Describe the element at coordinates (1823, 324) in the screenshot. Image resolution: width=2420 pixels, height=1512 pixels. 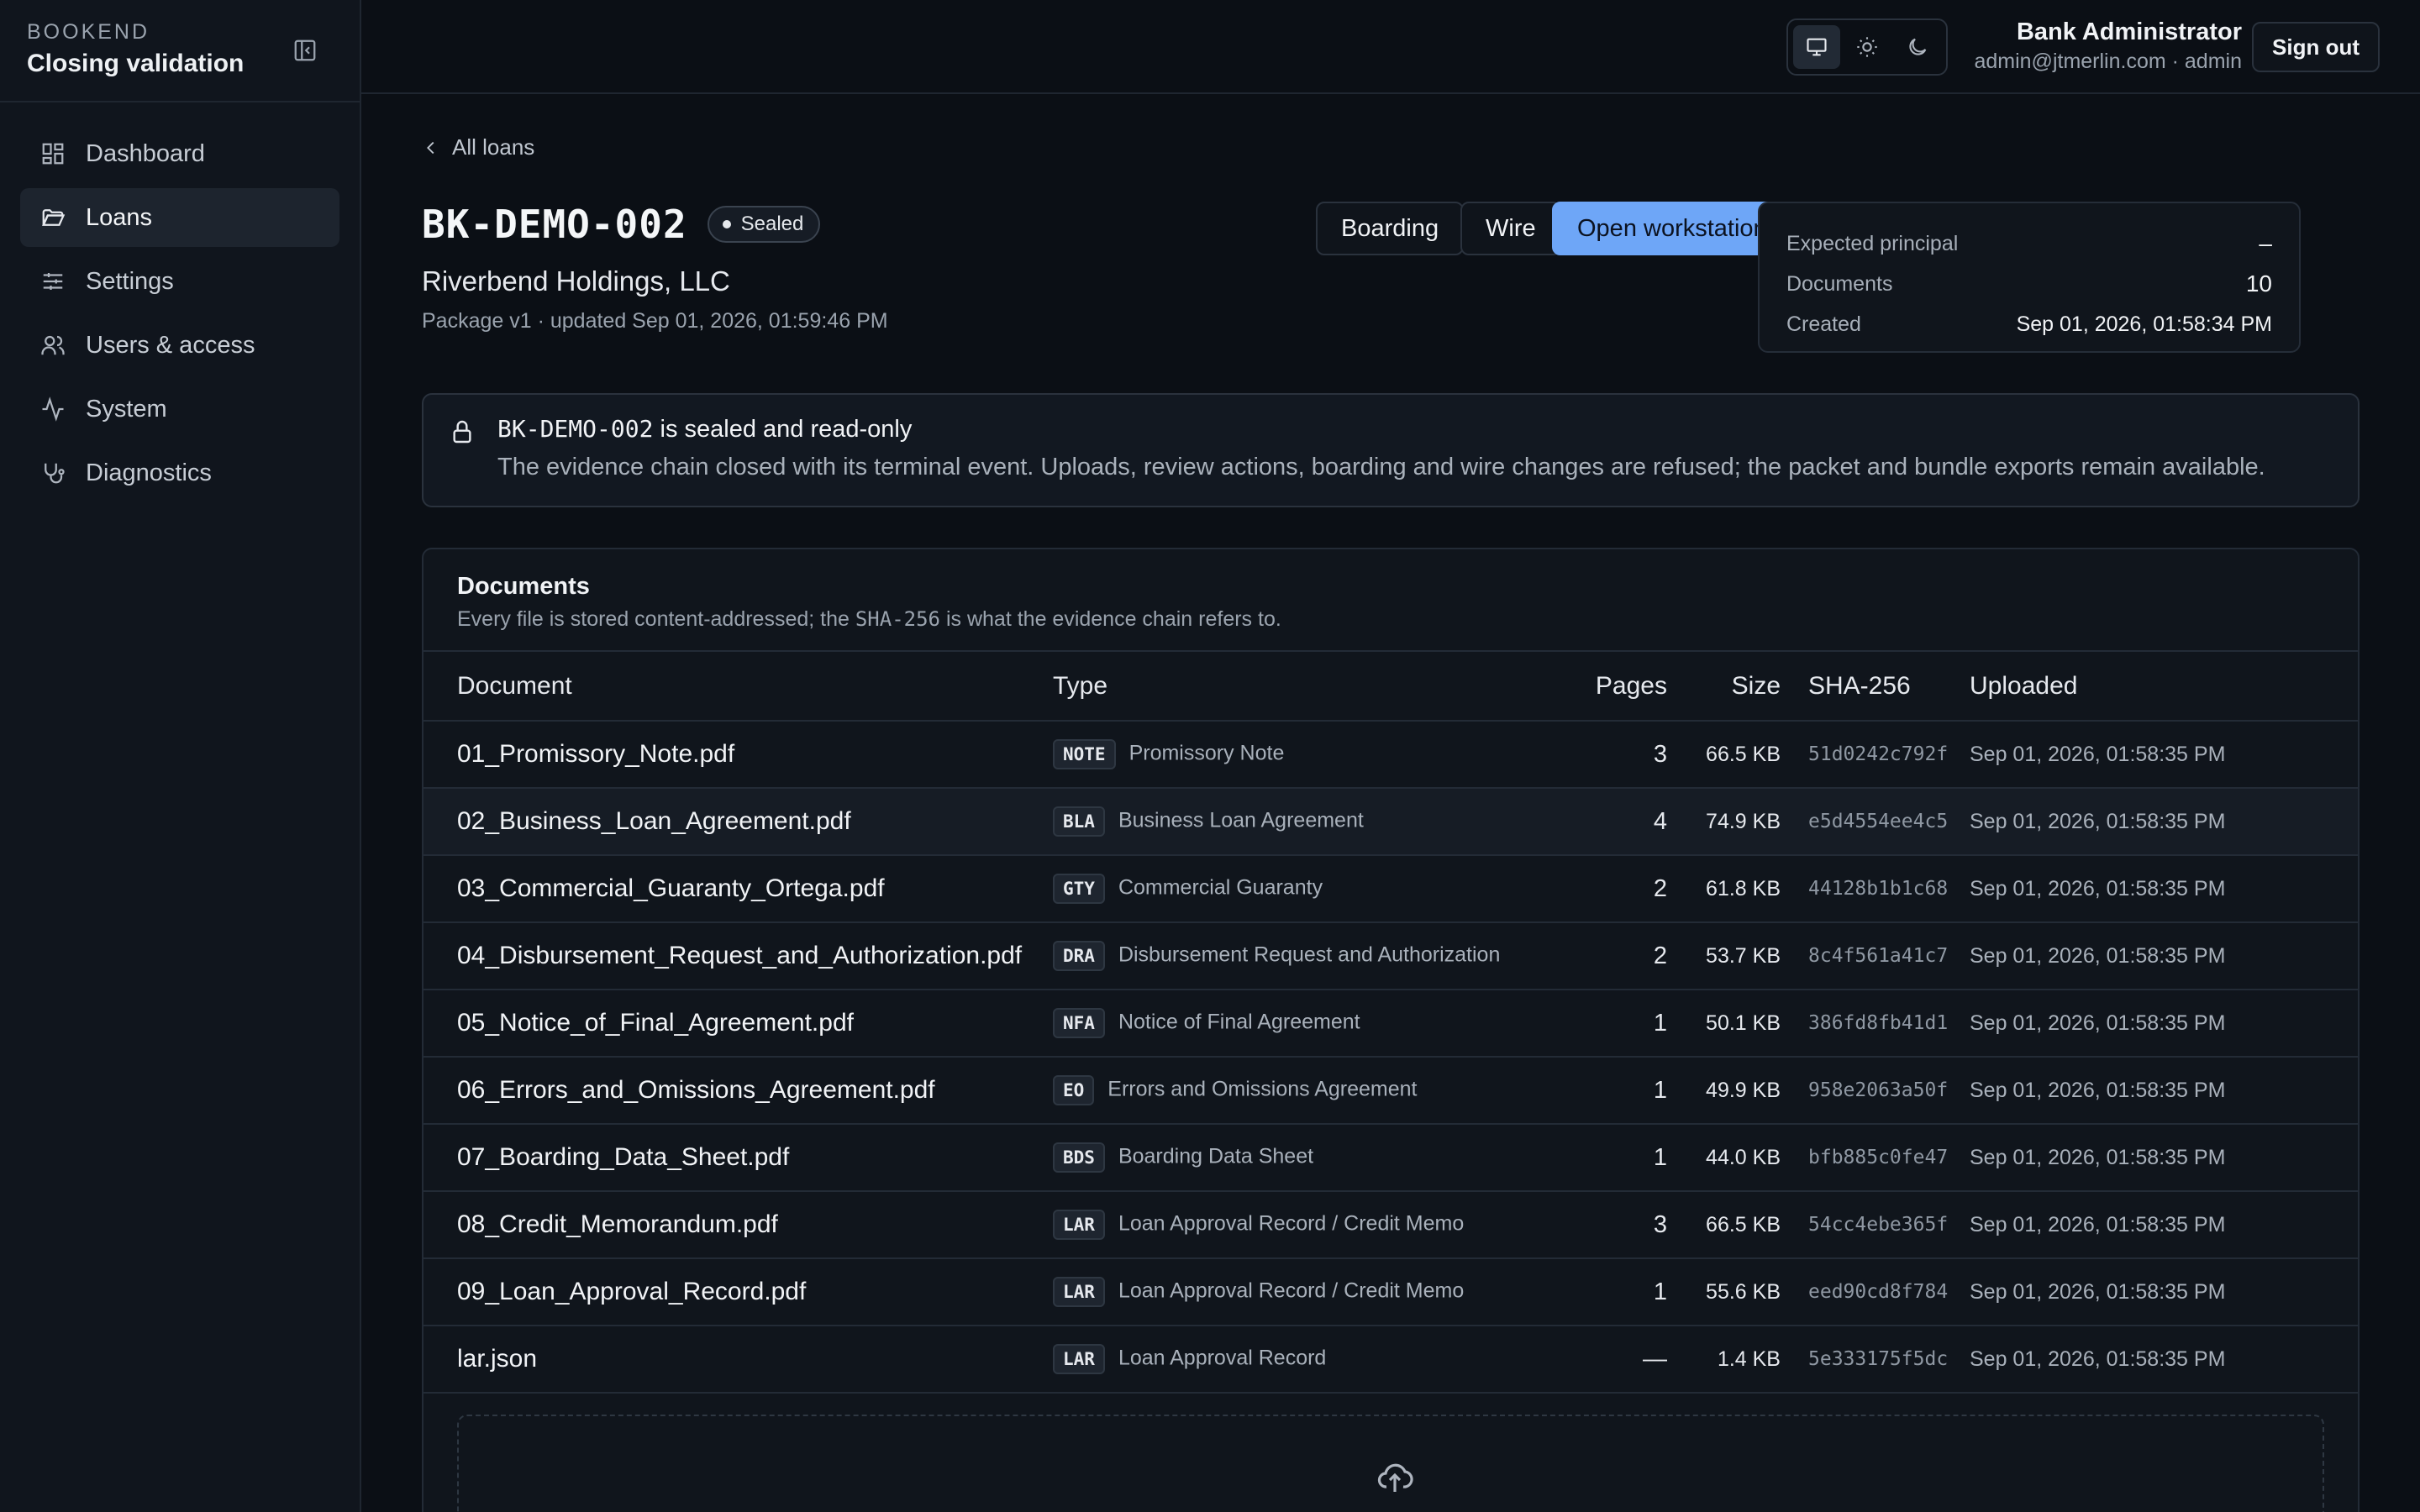
I see `summary-label: Created` at that location.